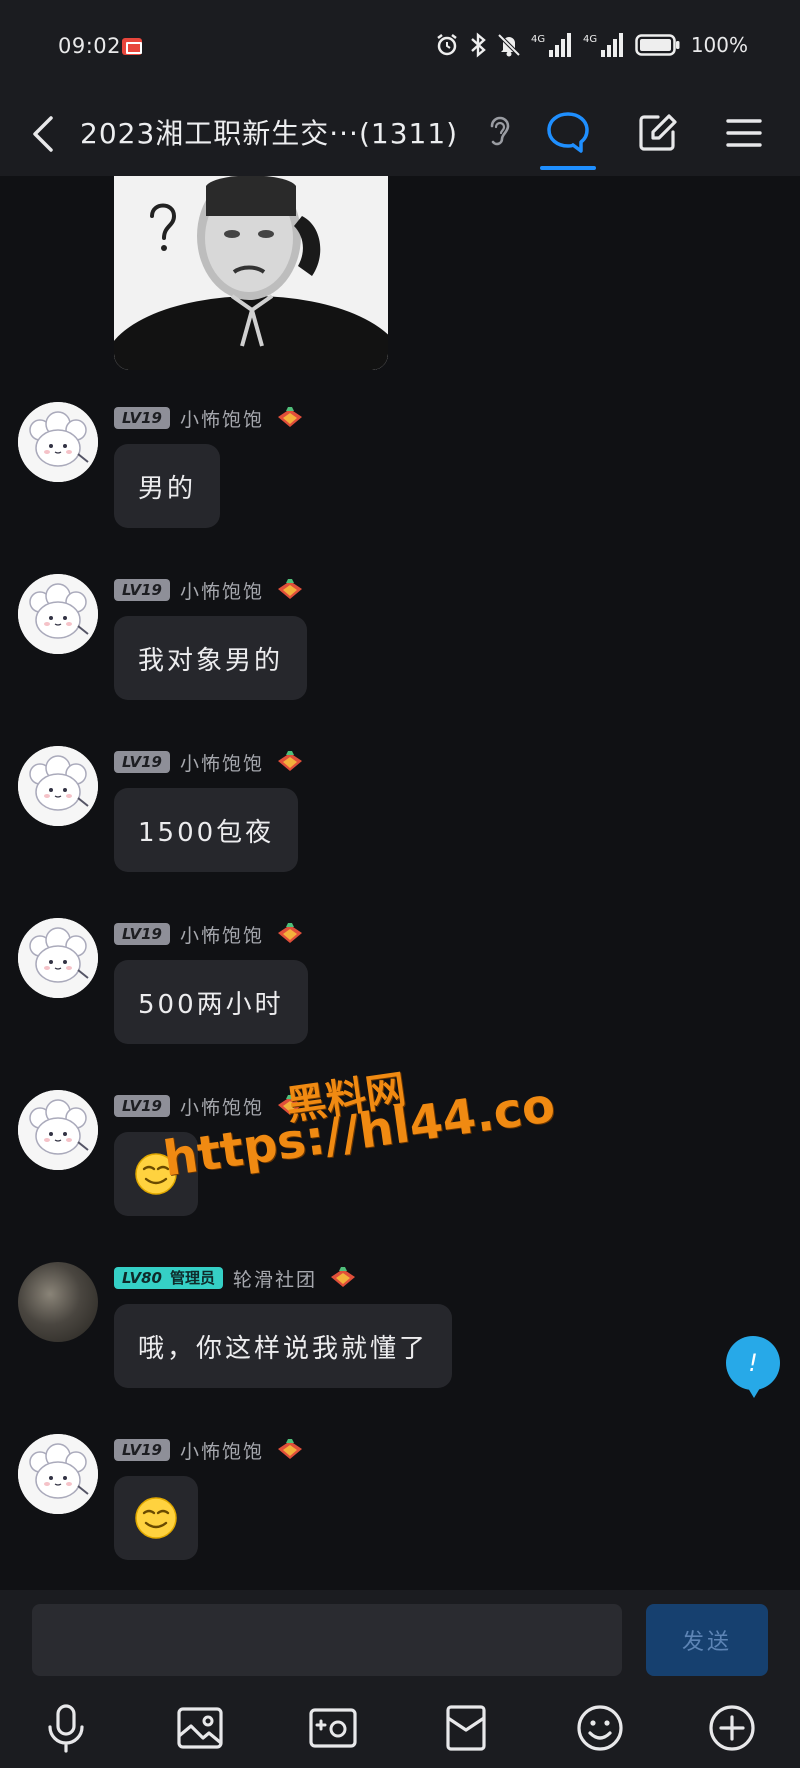 The image size is (800, 1768). What do you see at coordinates (283, 1346) in the screenshot?
I see `message-bubble: 哦，你这样说我就懂了` at bounding box center [283, 1346].